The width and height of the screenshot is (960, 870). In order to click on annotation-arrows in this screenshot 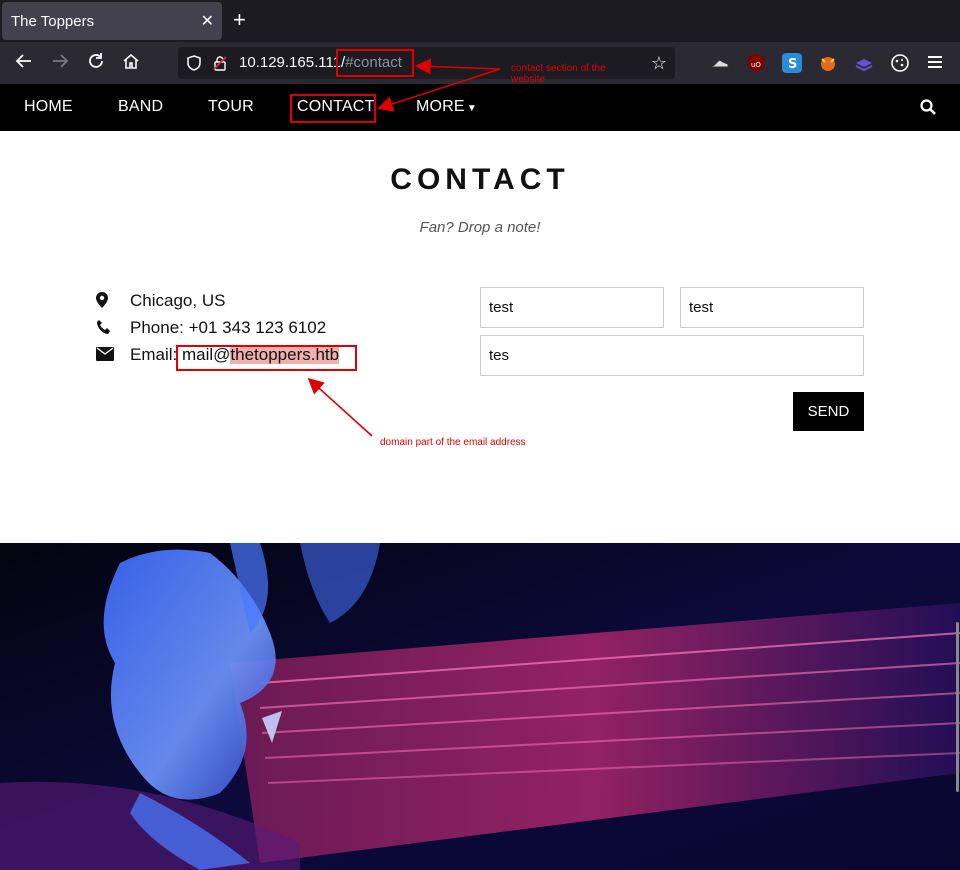, I will do `click(404, 247)`.